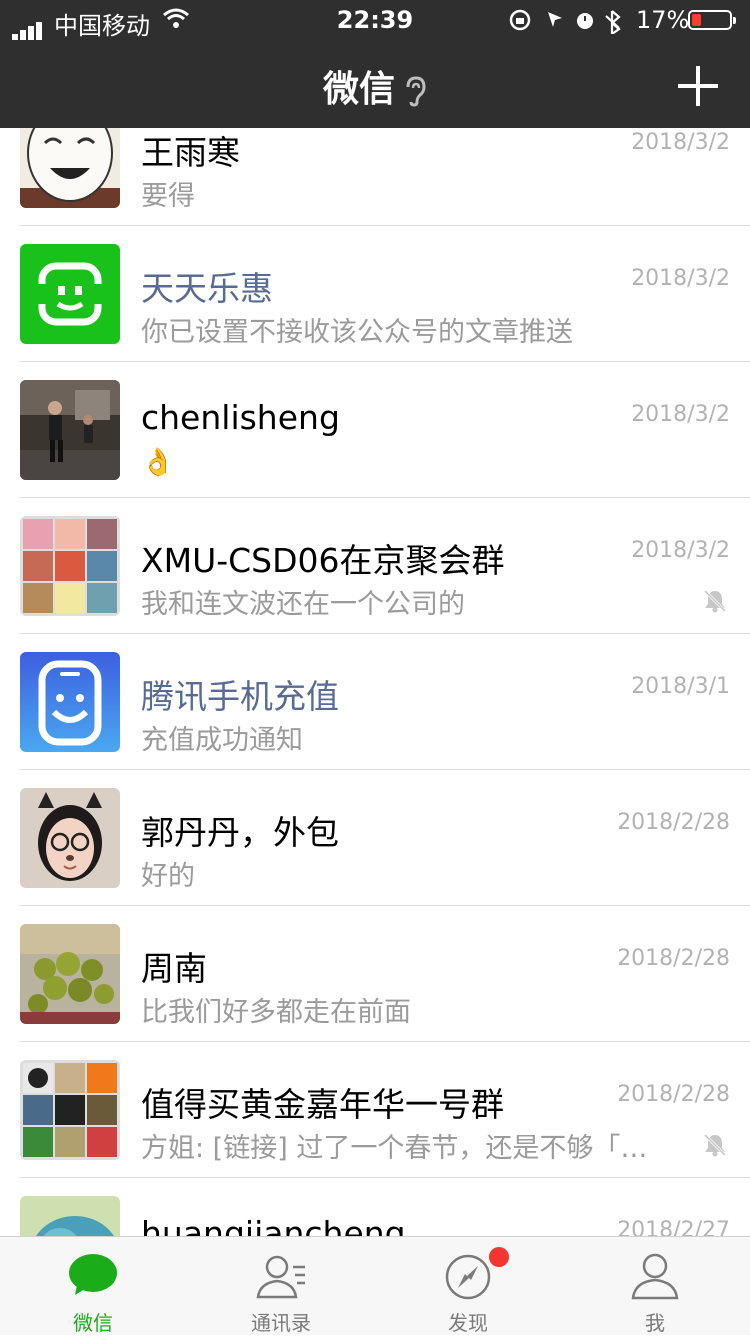  What do you see at coordinates (303, 604) in the screenshot?
I see `chat-preview: 我和连文波还在一个公司的` at bounding box center [303, 604].